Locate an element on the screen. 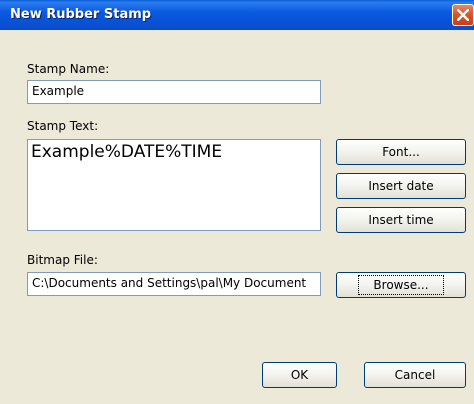 The width and height of the screenshot is (474, 404). stamp-name-input: Example is located at coordinates (174, 92).